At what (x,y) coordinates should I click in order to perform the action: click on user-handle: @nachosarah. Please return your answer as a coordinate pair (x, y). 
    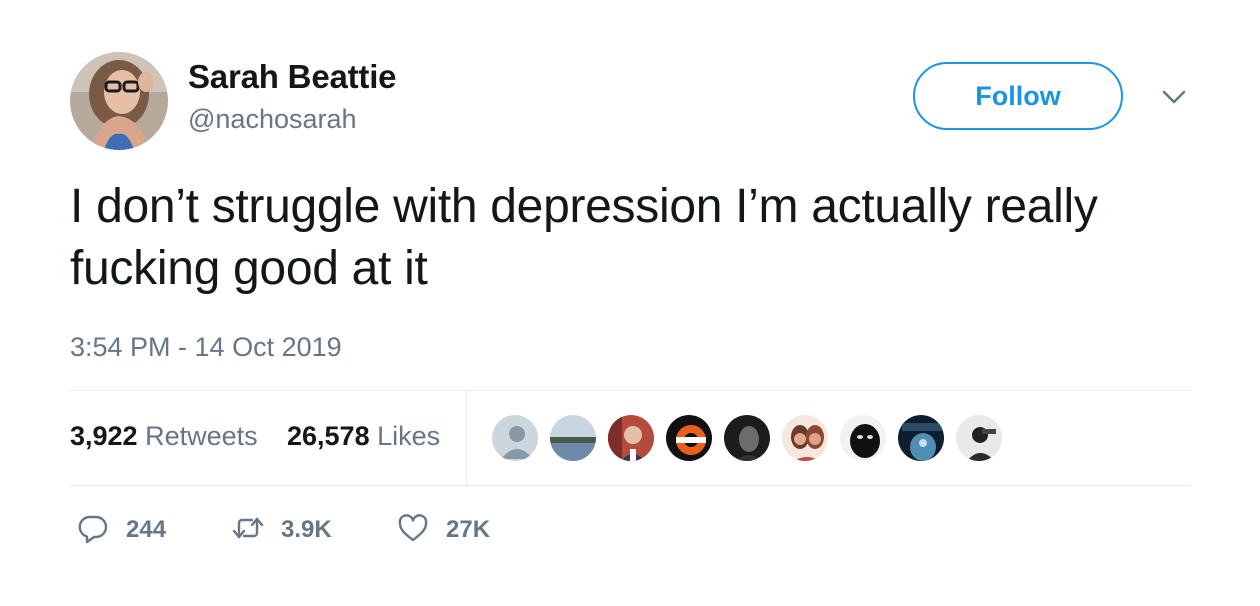
    Looking at the image, I should click on (272, 119).